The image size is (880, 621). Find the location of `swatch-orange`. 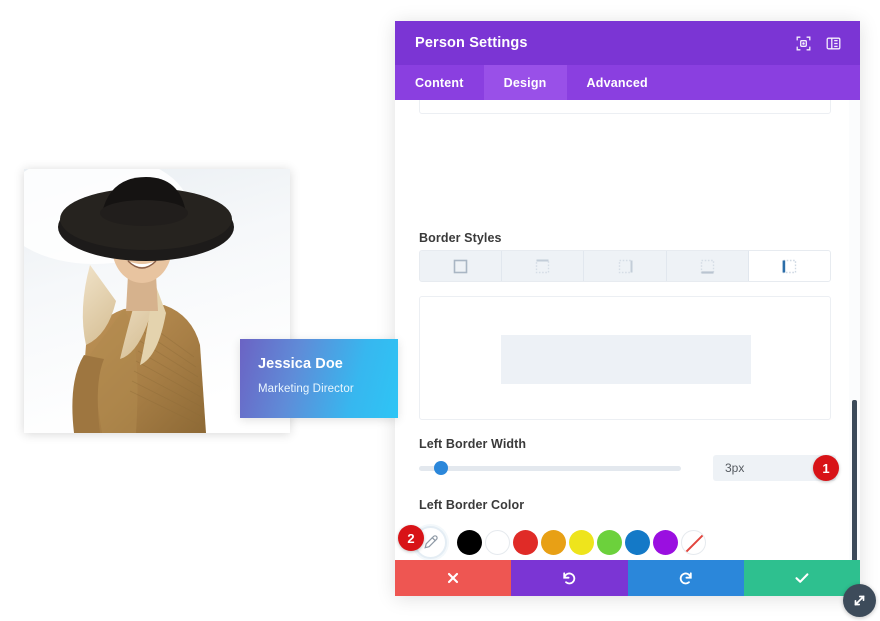

swatch-orange is located at coordinates (553, 542).